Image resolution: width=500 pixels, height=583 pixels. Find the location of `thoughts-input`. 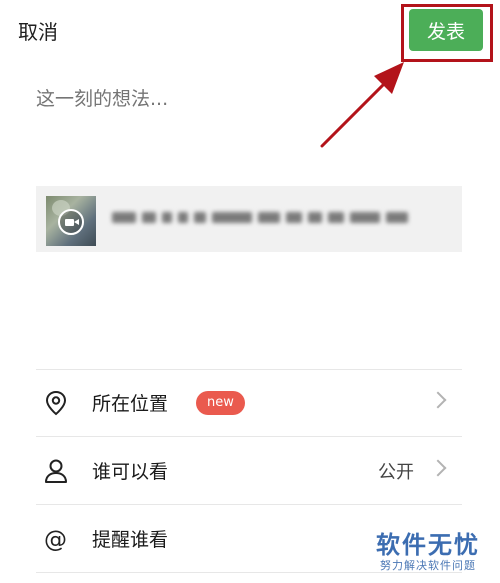

thoughts-input is located at coordinates (236, 99).